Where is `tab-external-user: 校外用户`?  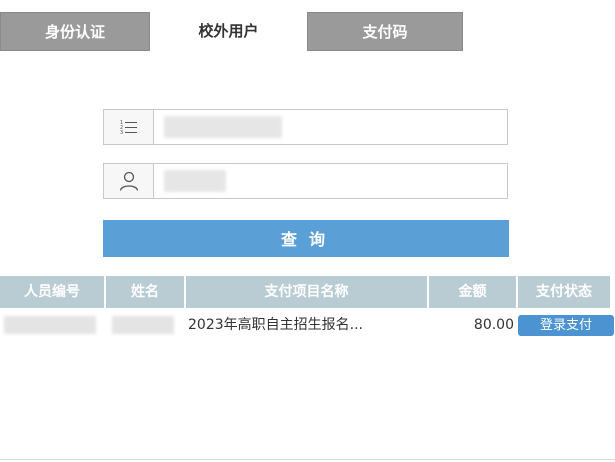 tab-external-user: 校外用户 is located at coordinates (228, 31).